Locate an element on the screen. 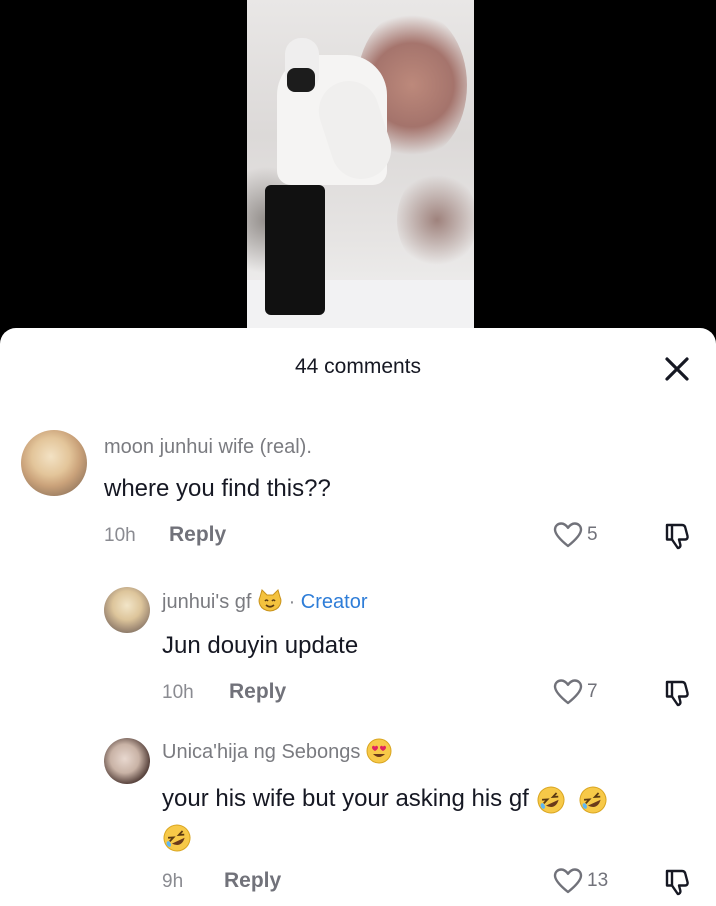 The width and height of the screenshot is (716, 906). comment-username: Unica'hija ng Sebongs is located at coordinates (277, 751).